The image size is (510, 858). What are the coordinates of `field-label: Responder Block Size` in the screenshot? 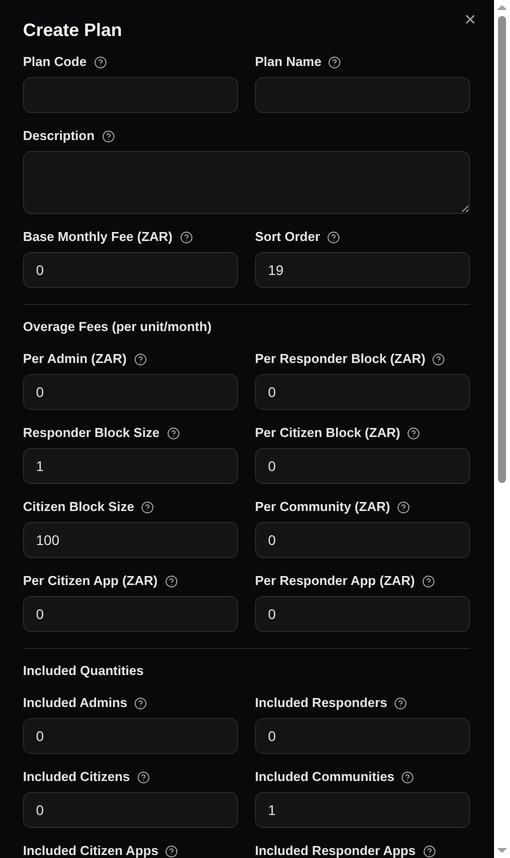 It's located at (91, 433).